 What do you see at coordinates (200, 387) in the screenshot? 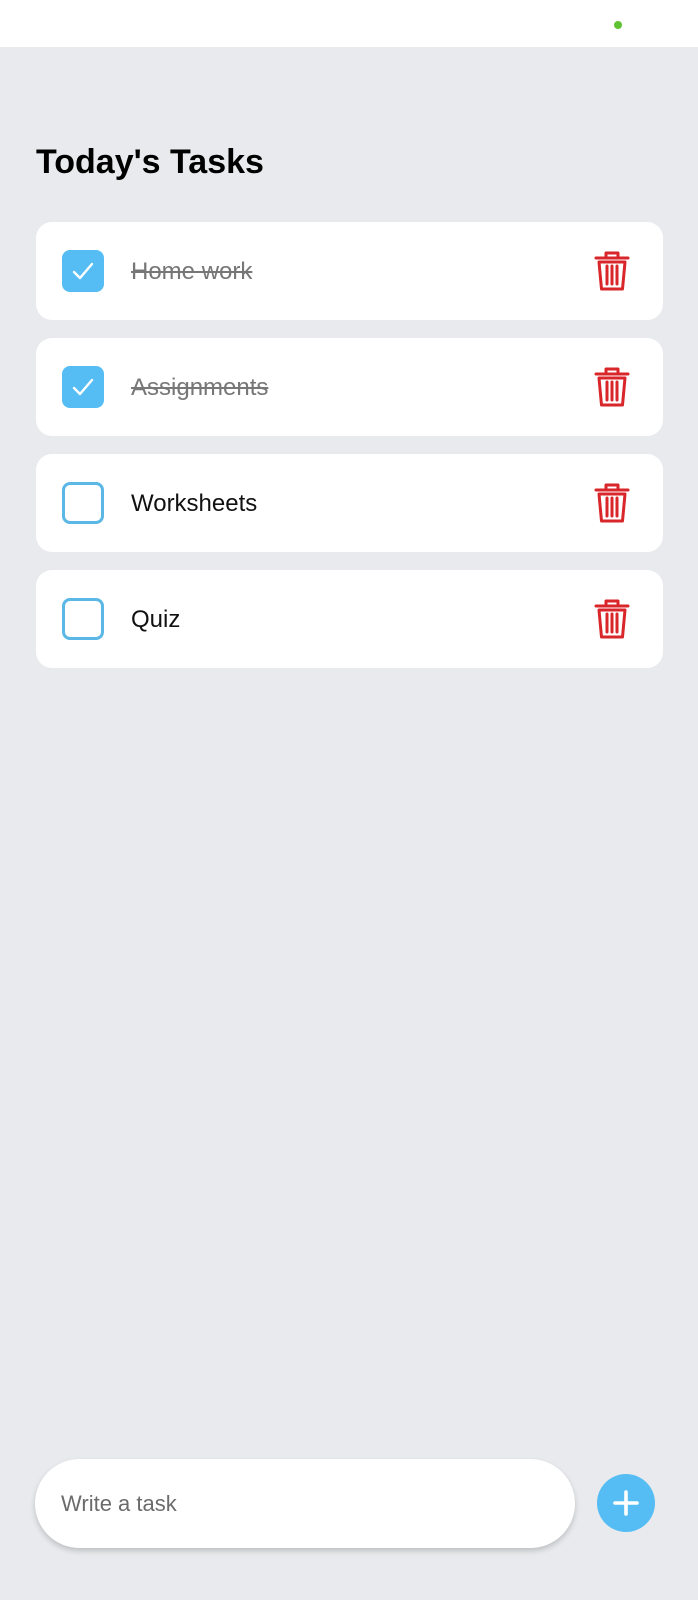
I see `task-label: Assignments` at bounding box center [200, 387].